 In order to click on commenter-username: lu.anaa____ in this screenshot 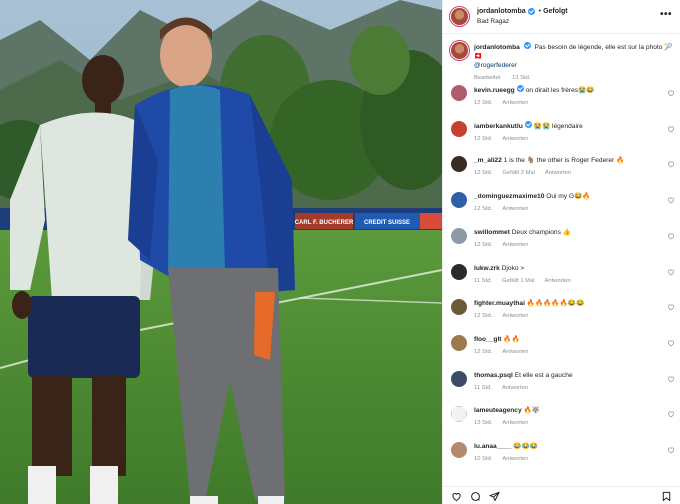, I will do `click(492, 446)`.